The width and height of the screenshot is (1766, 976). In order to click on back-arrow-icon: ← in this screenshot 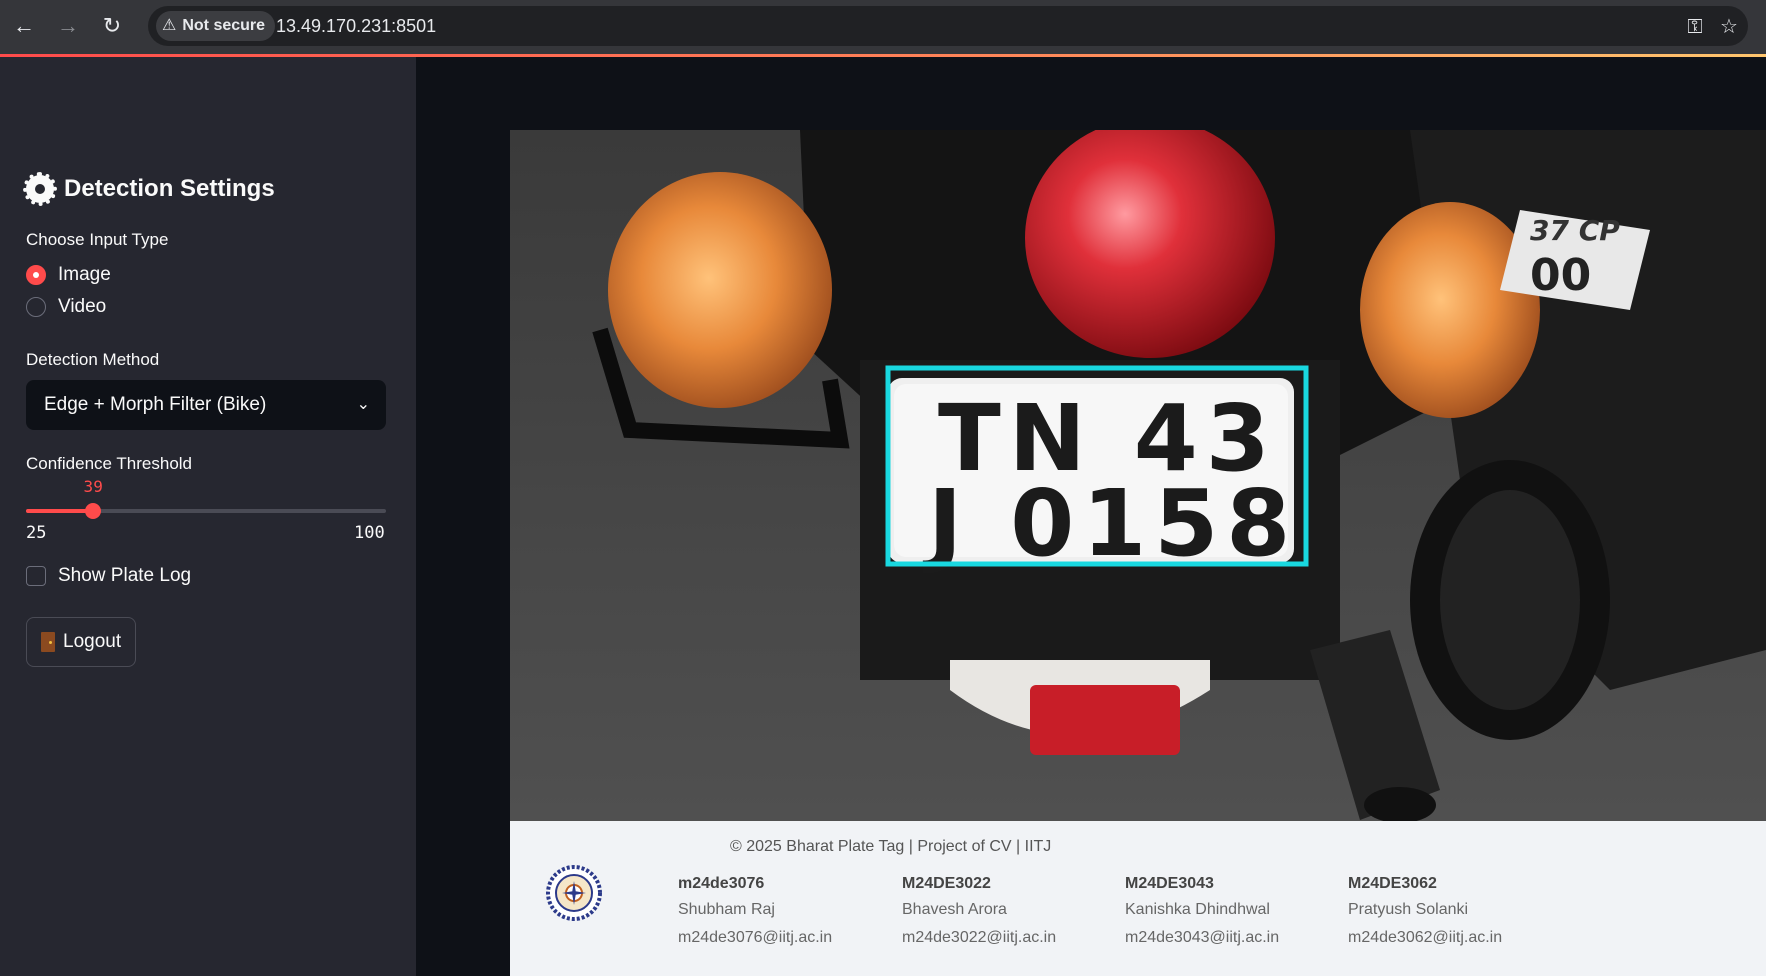, I will do `click(24, 26)`.